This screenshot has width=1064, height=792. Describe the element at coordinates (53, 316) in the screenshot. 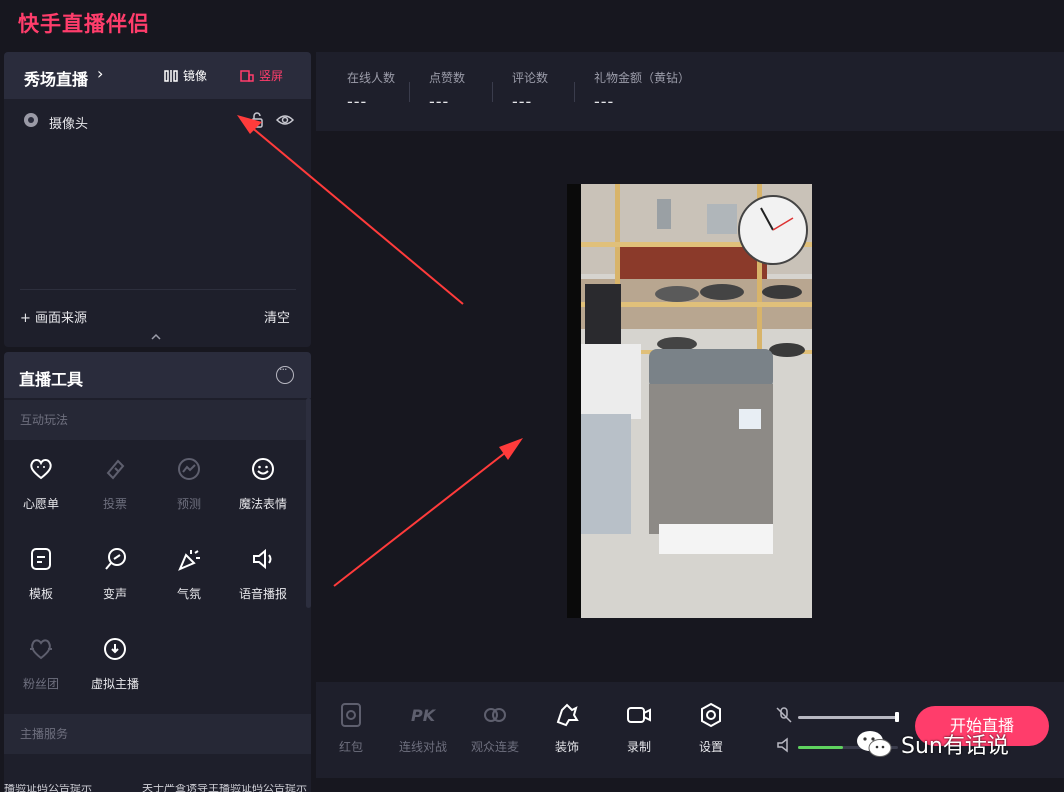

I see `add-source-button: + 画面来源` at that location.